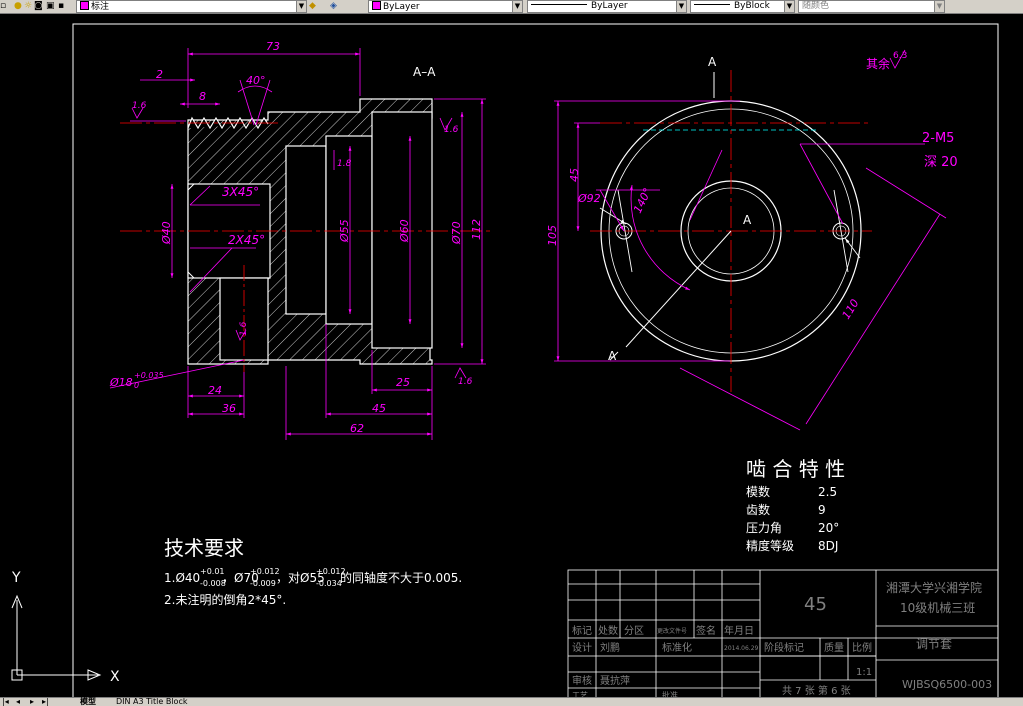 This screenshot has width=1023, height=706. What do you see at coordinates (344, 164) in the screenshot?
I see `roughness-bore: 1.8` at bounding box center [344, 164].